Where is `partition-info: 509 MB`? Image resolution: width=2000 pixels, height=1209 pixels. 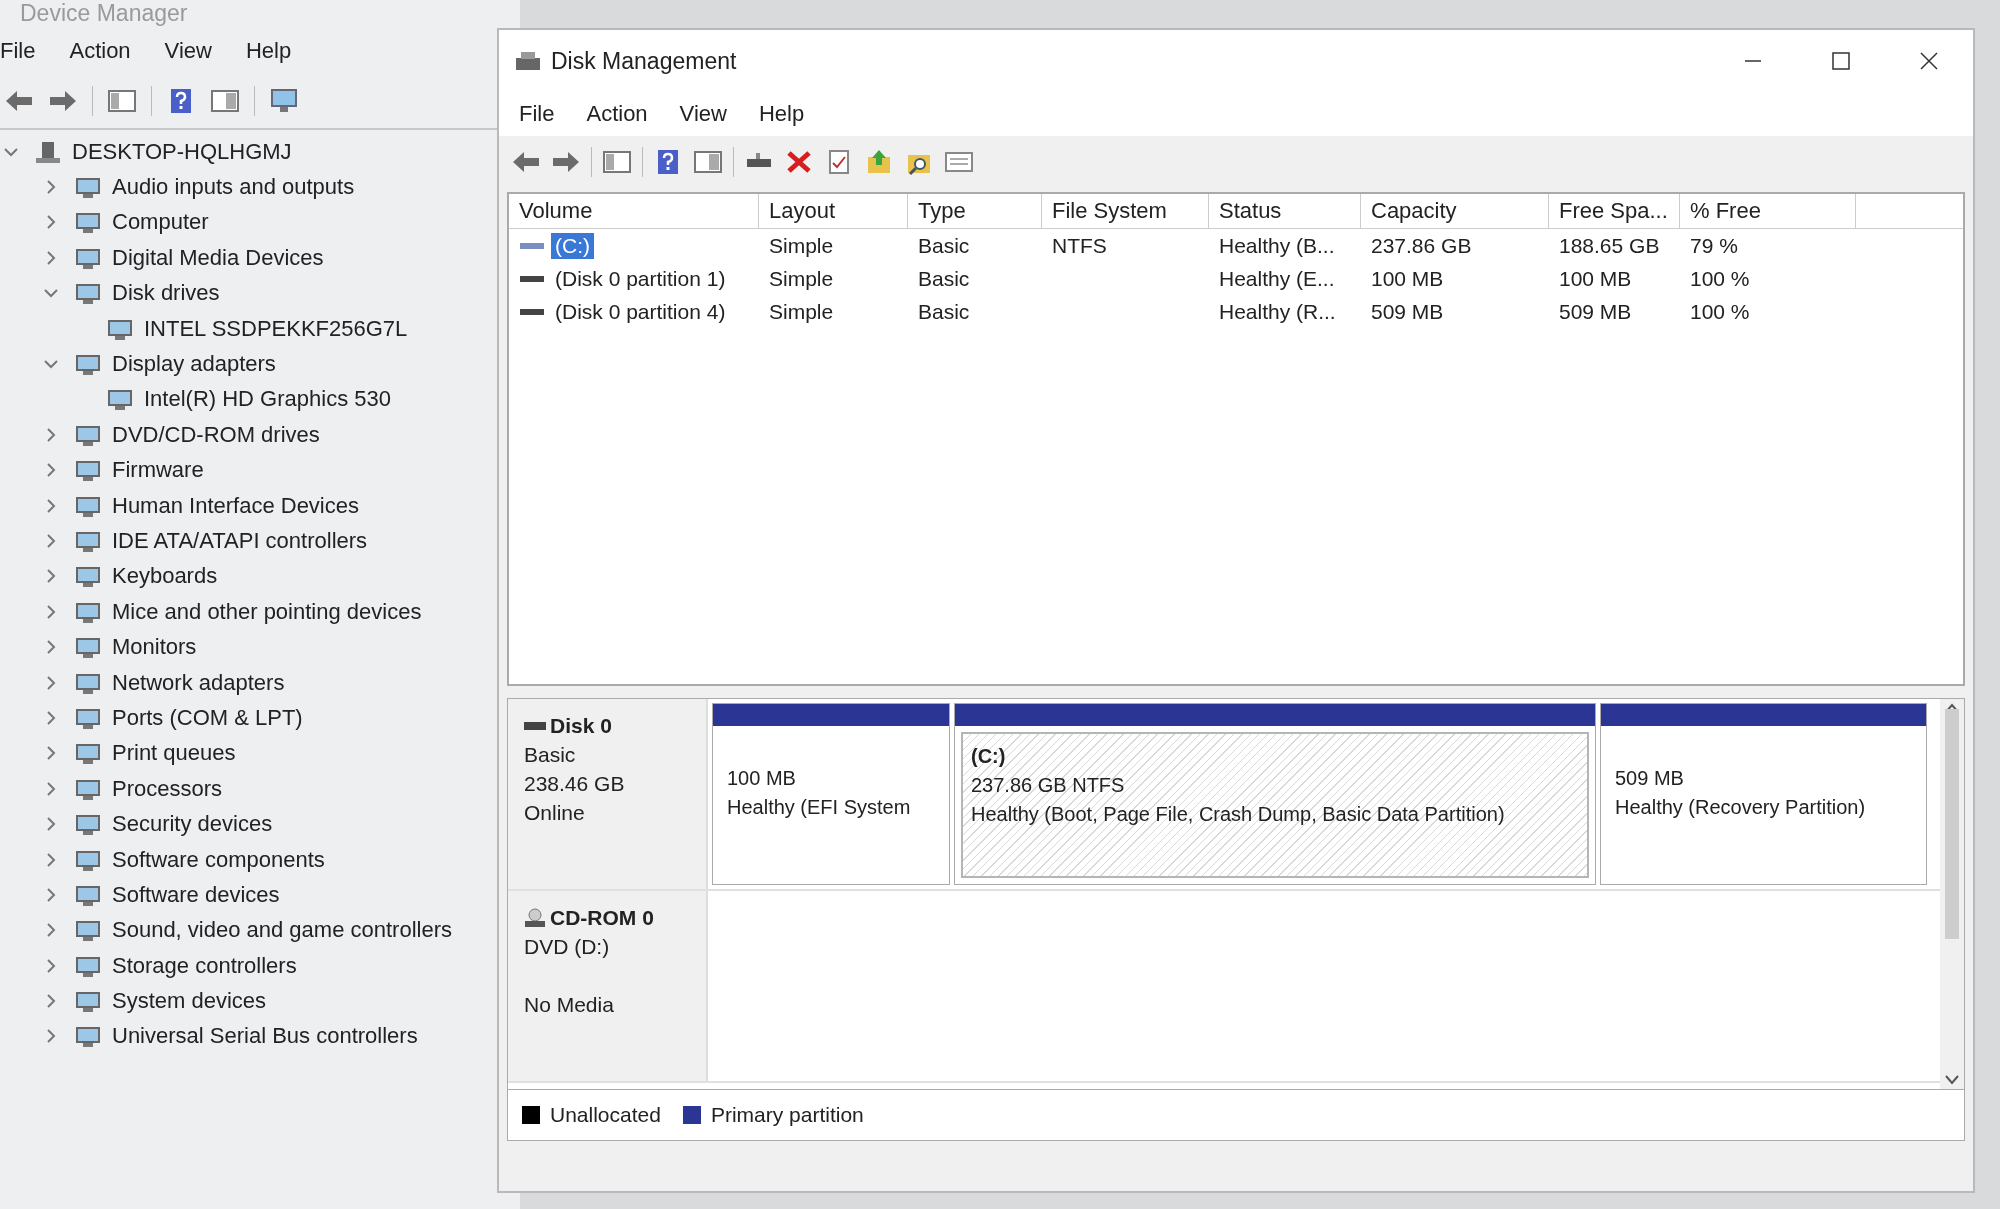
partition-info: 509 MB is located at coordinates (1650, 778).